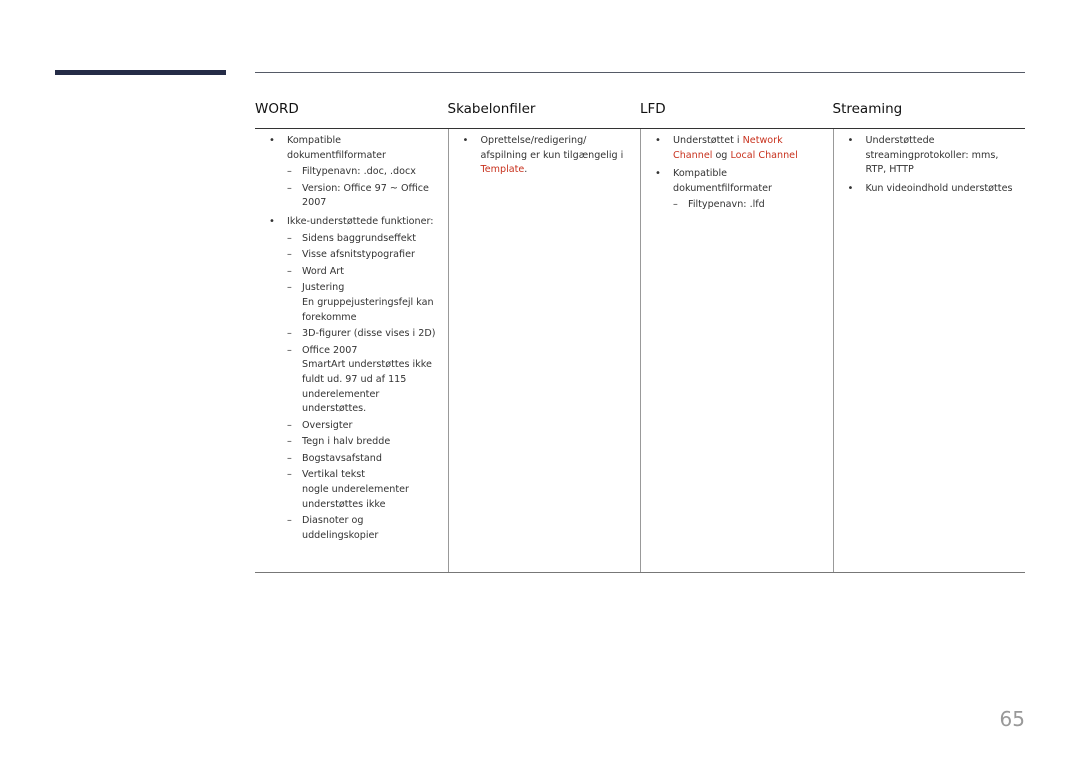 The width and height of the screenshot is (1080, 763). Describe the element at coordinates (363, 334) in the screenshot. I see `list-item: 3D-figurer (disse vises i 2D)` at that location.